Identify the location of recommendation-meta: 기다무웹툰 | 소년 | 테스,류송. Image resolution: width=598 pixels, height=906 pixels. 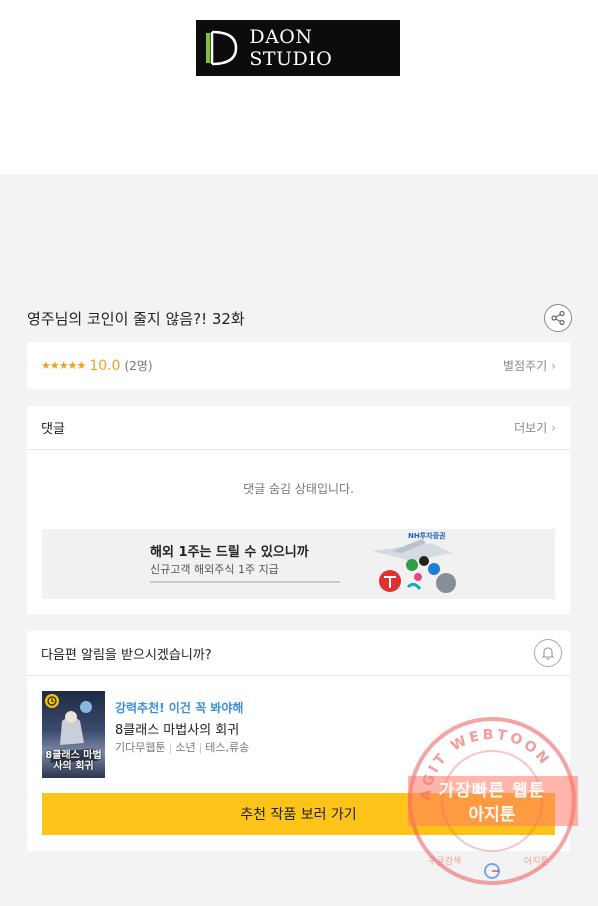
(182, 747).